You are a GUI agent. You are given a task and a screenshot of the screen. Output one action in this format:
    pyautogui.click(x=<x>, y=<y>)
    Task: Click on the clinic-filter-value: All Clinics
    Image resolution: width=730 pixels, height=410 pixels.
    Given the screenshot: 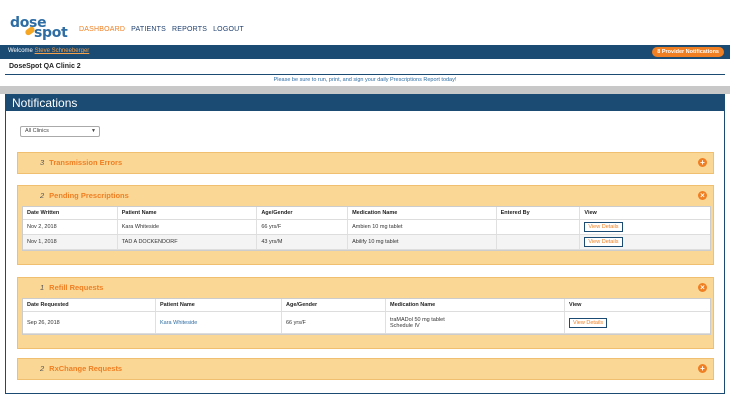 What is the action you would take?
    pyautogui.click(x=37, y=131)
    